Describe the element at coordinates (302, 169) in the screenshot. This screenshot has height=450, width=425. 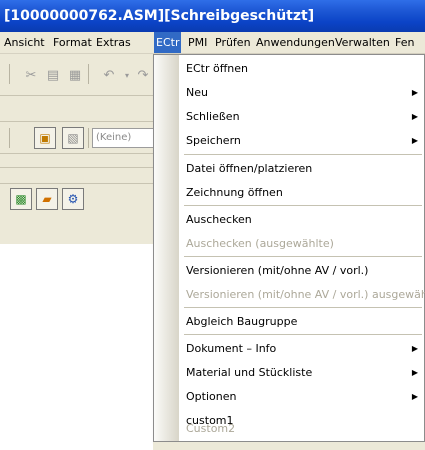
I see `menu-item-datei-oeffnen: Datei öffnen/platzieren` at that location.